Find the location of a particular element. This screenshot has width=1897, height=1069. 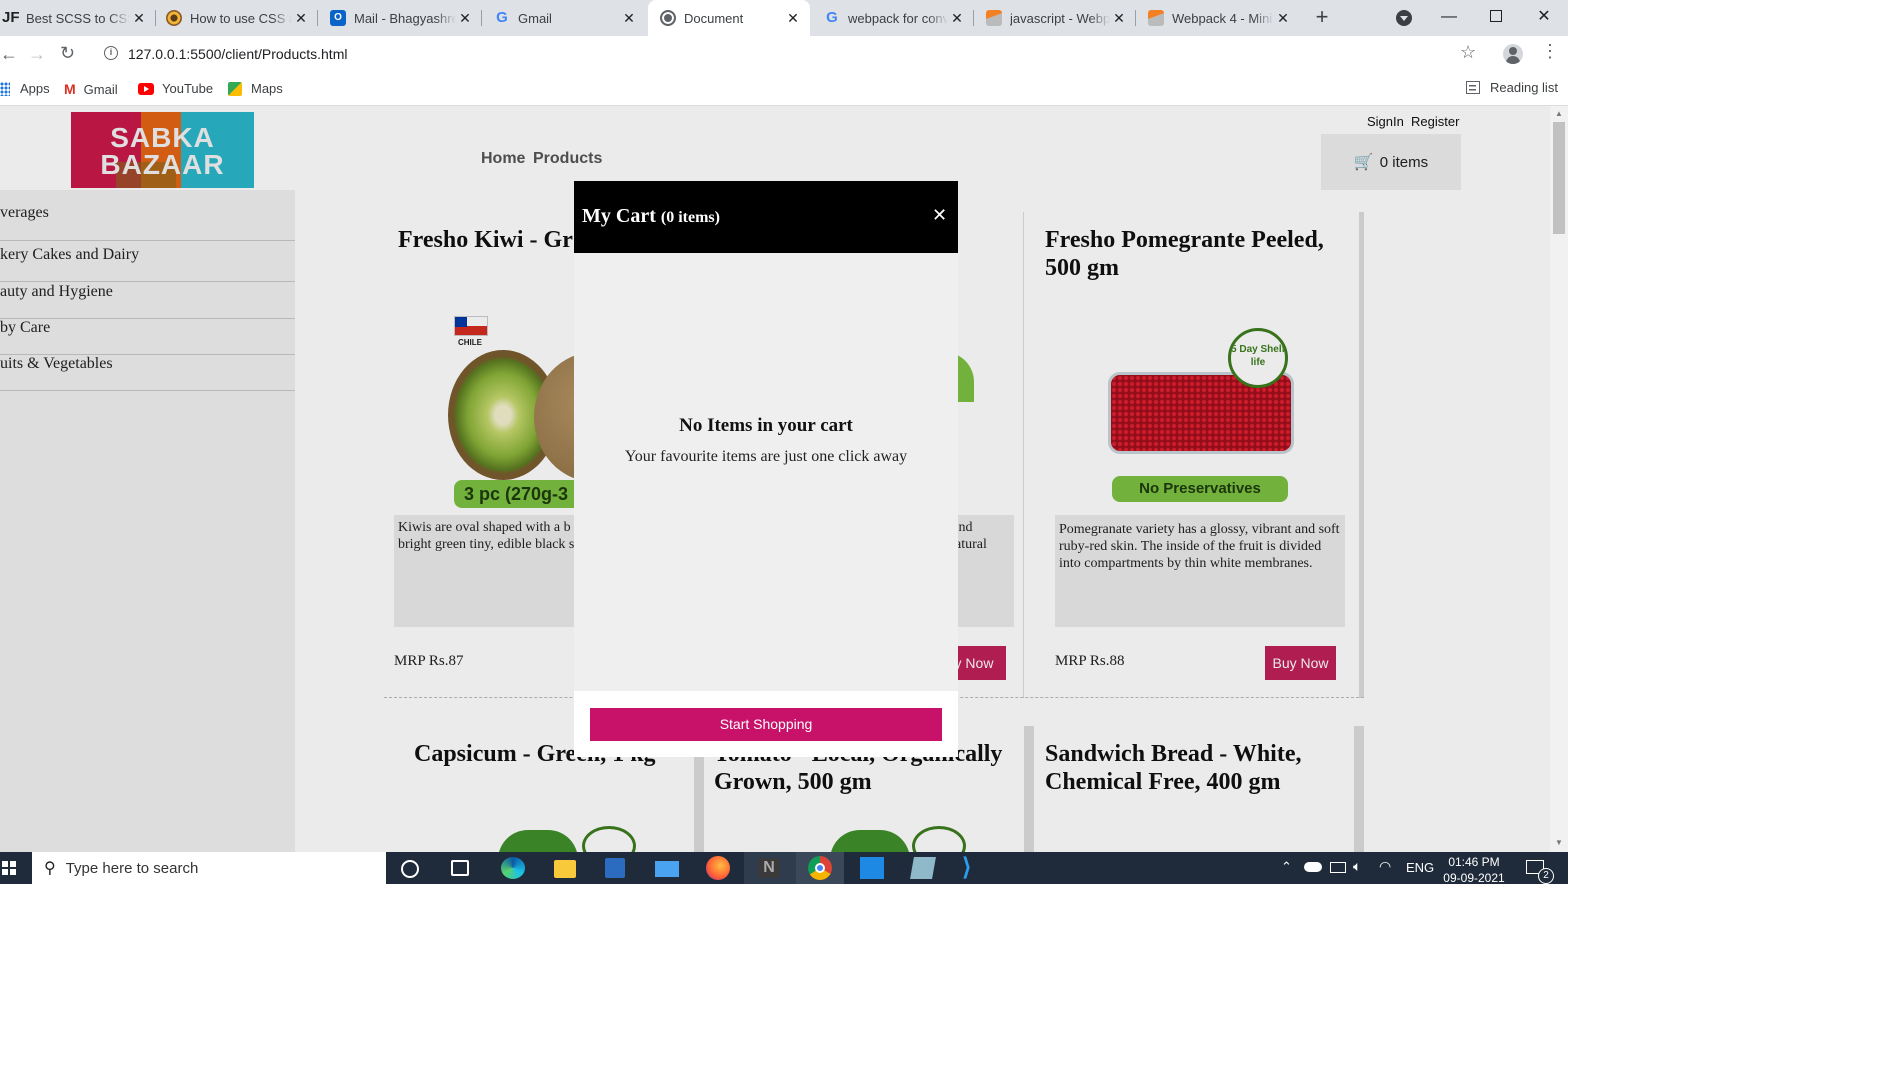

notification-badge: 2 is located at coordinates (1546, 876).